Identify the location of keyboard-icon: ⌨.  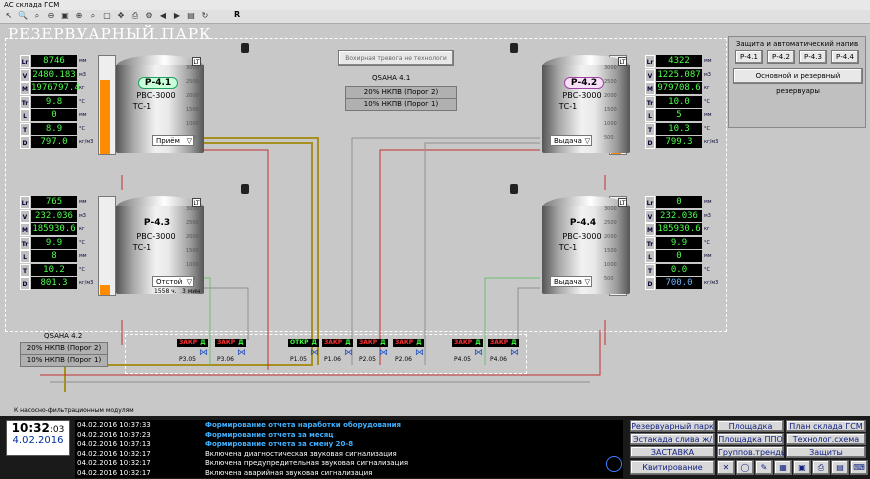
(859, 467).